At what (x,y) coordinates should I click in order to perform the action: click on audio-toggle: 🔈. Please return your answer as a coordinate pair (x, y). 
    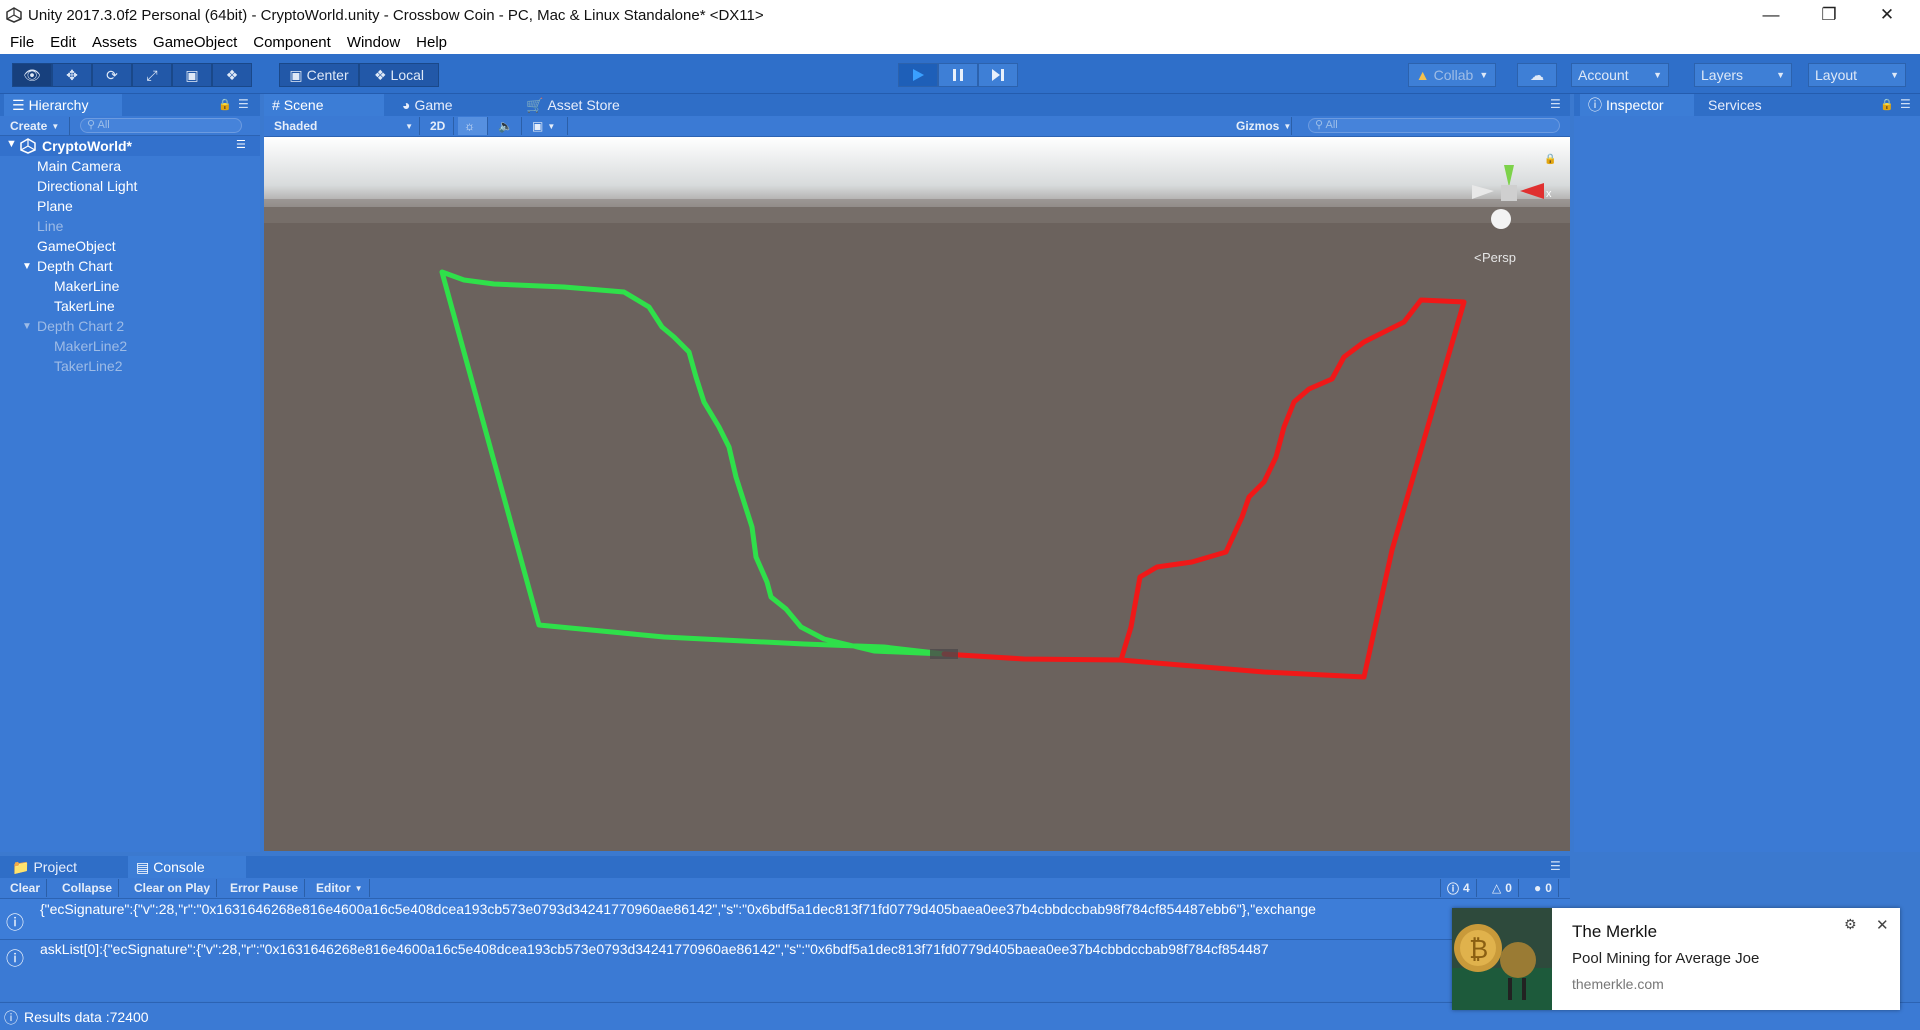
    Looking at the image, I should click on (507, 126).